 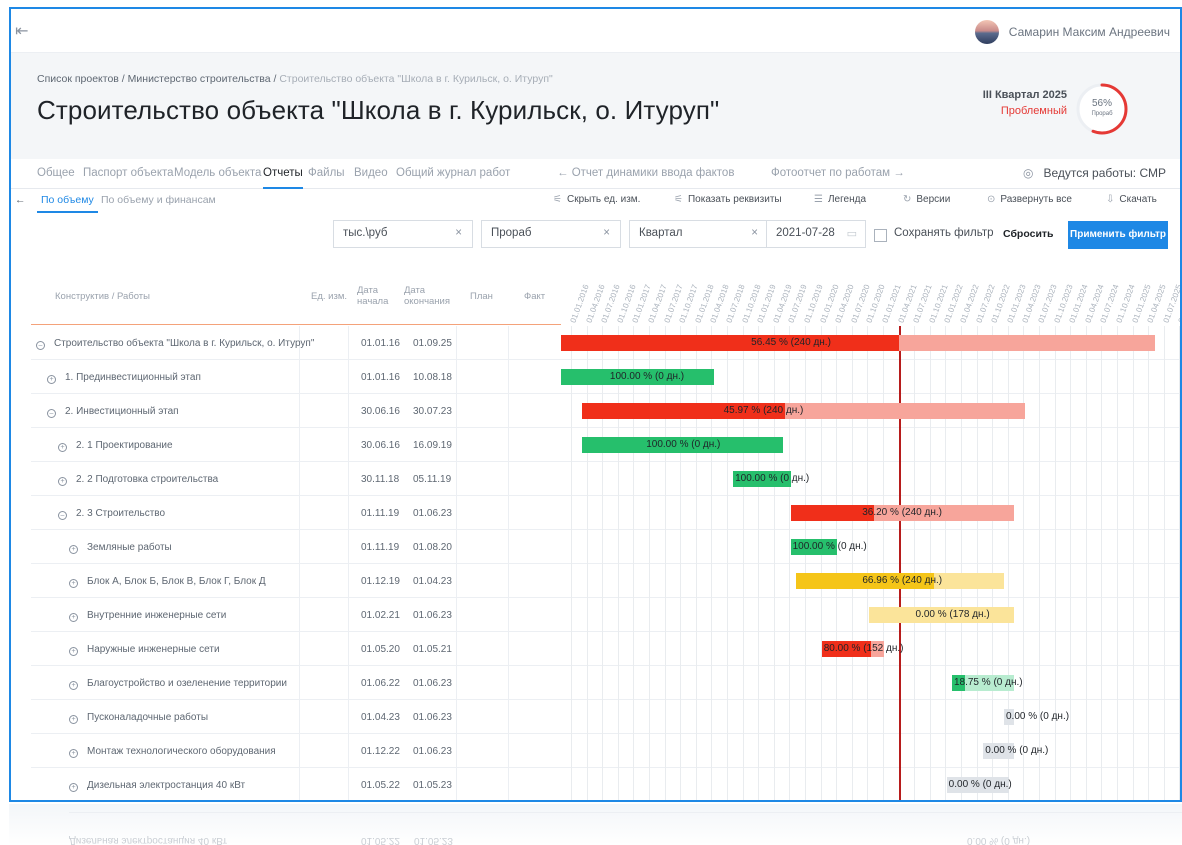 I want to click on row-name: + Дизельная электростанция 40 кВт, so click(x=157, y=786).